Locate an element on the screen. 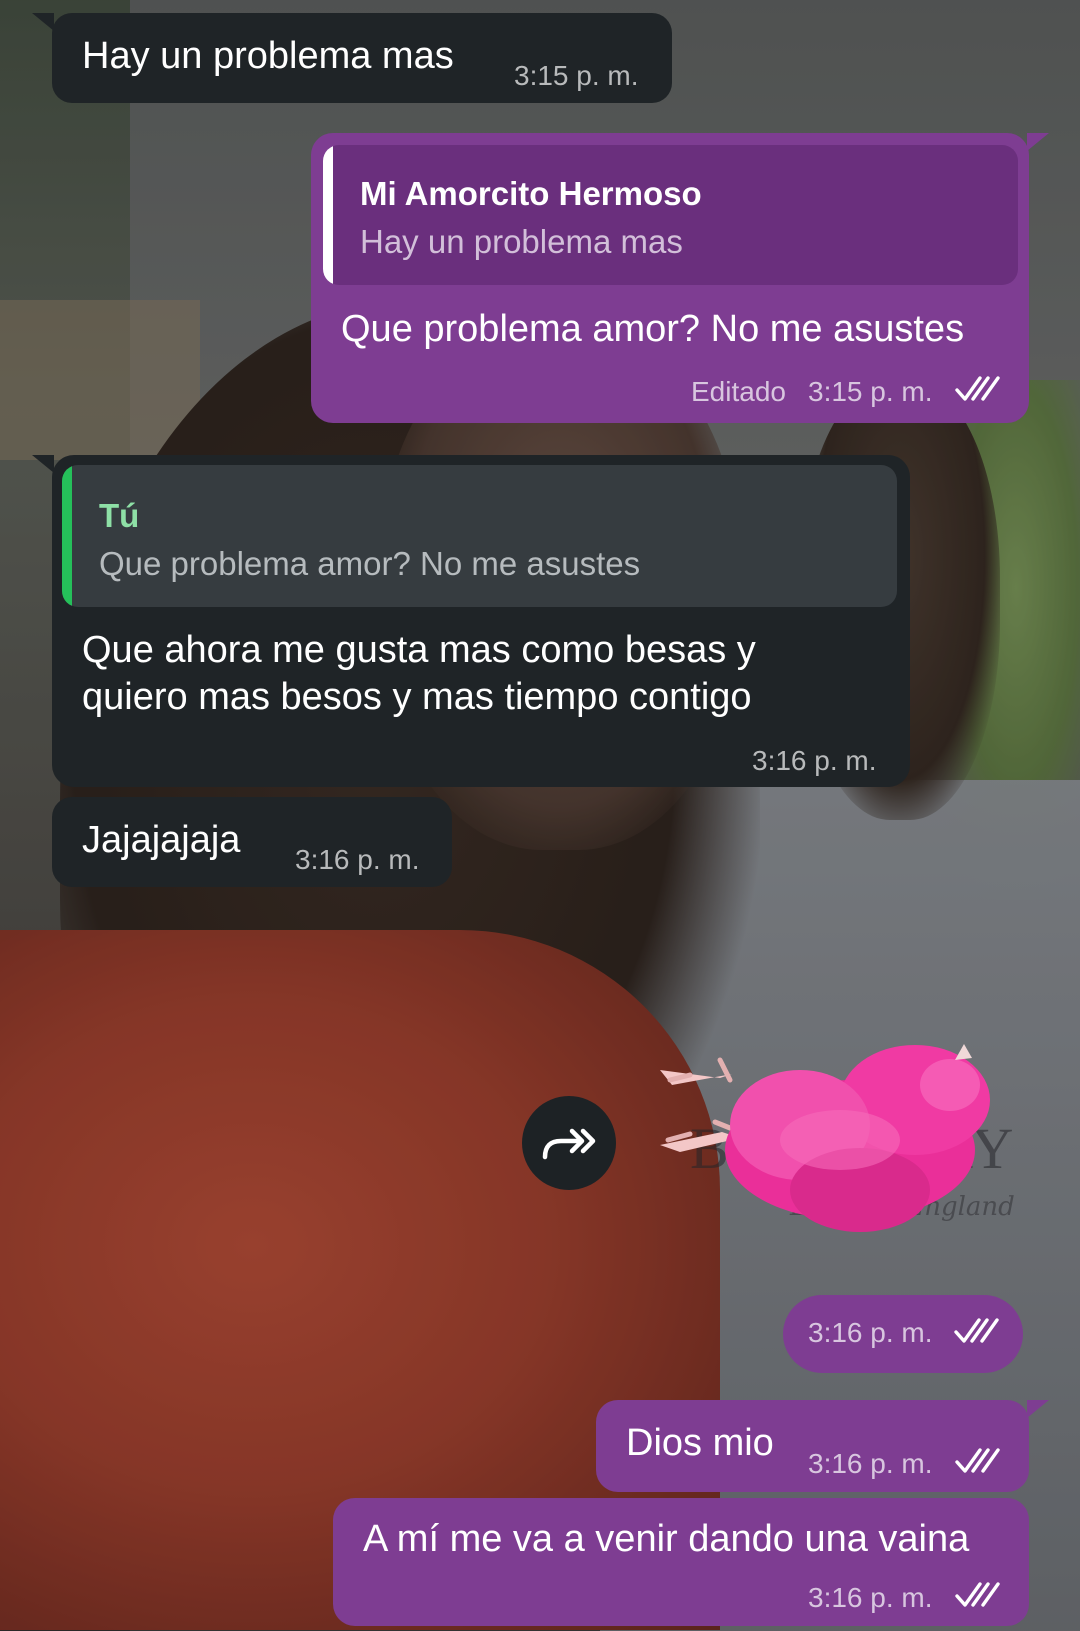  reply-quote-author: Tú is located at coordinates (119, 515).